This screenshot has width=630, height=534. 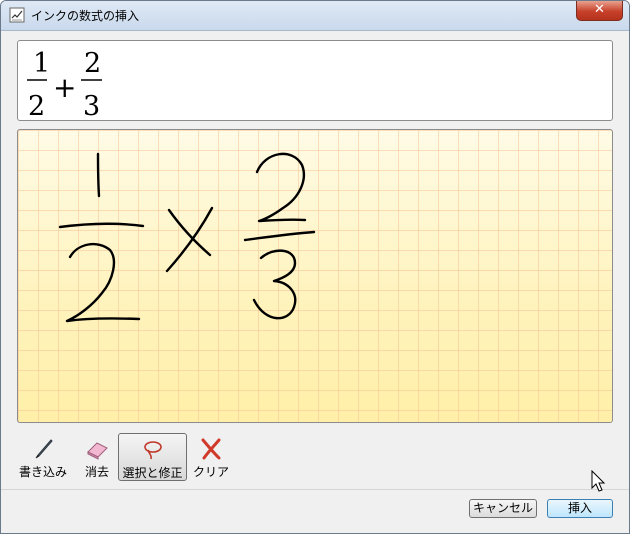 I want to click on clear-x-icon, so click(x=211, y=449).